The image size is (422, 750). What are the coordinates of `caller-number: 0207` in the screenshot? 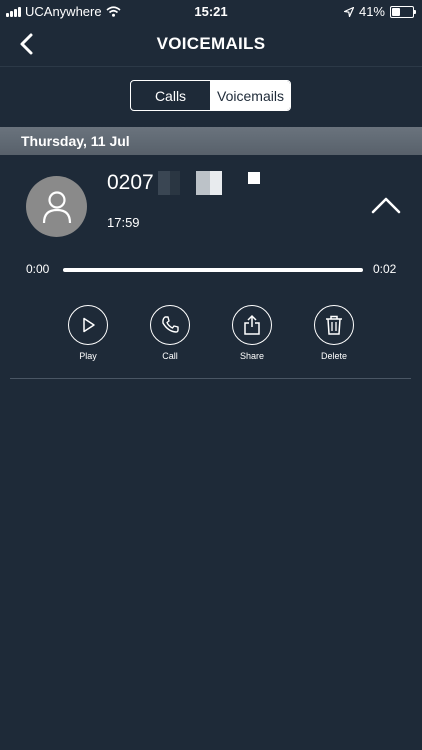 It's located at (183, 183).